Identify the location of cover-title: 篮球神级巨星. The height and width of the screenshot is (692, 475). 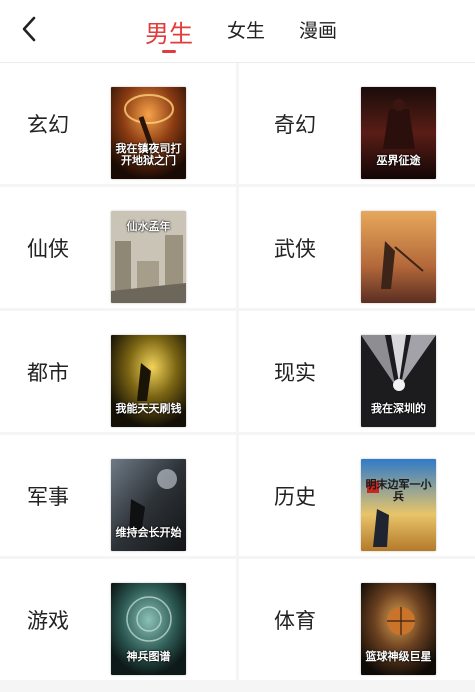
(398, 656).